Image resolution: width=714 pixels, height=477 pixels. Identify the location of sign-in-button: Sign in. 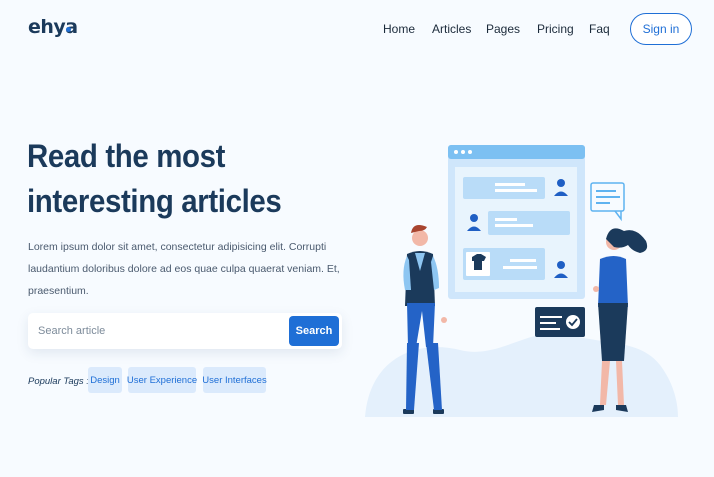
(661, 29).